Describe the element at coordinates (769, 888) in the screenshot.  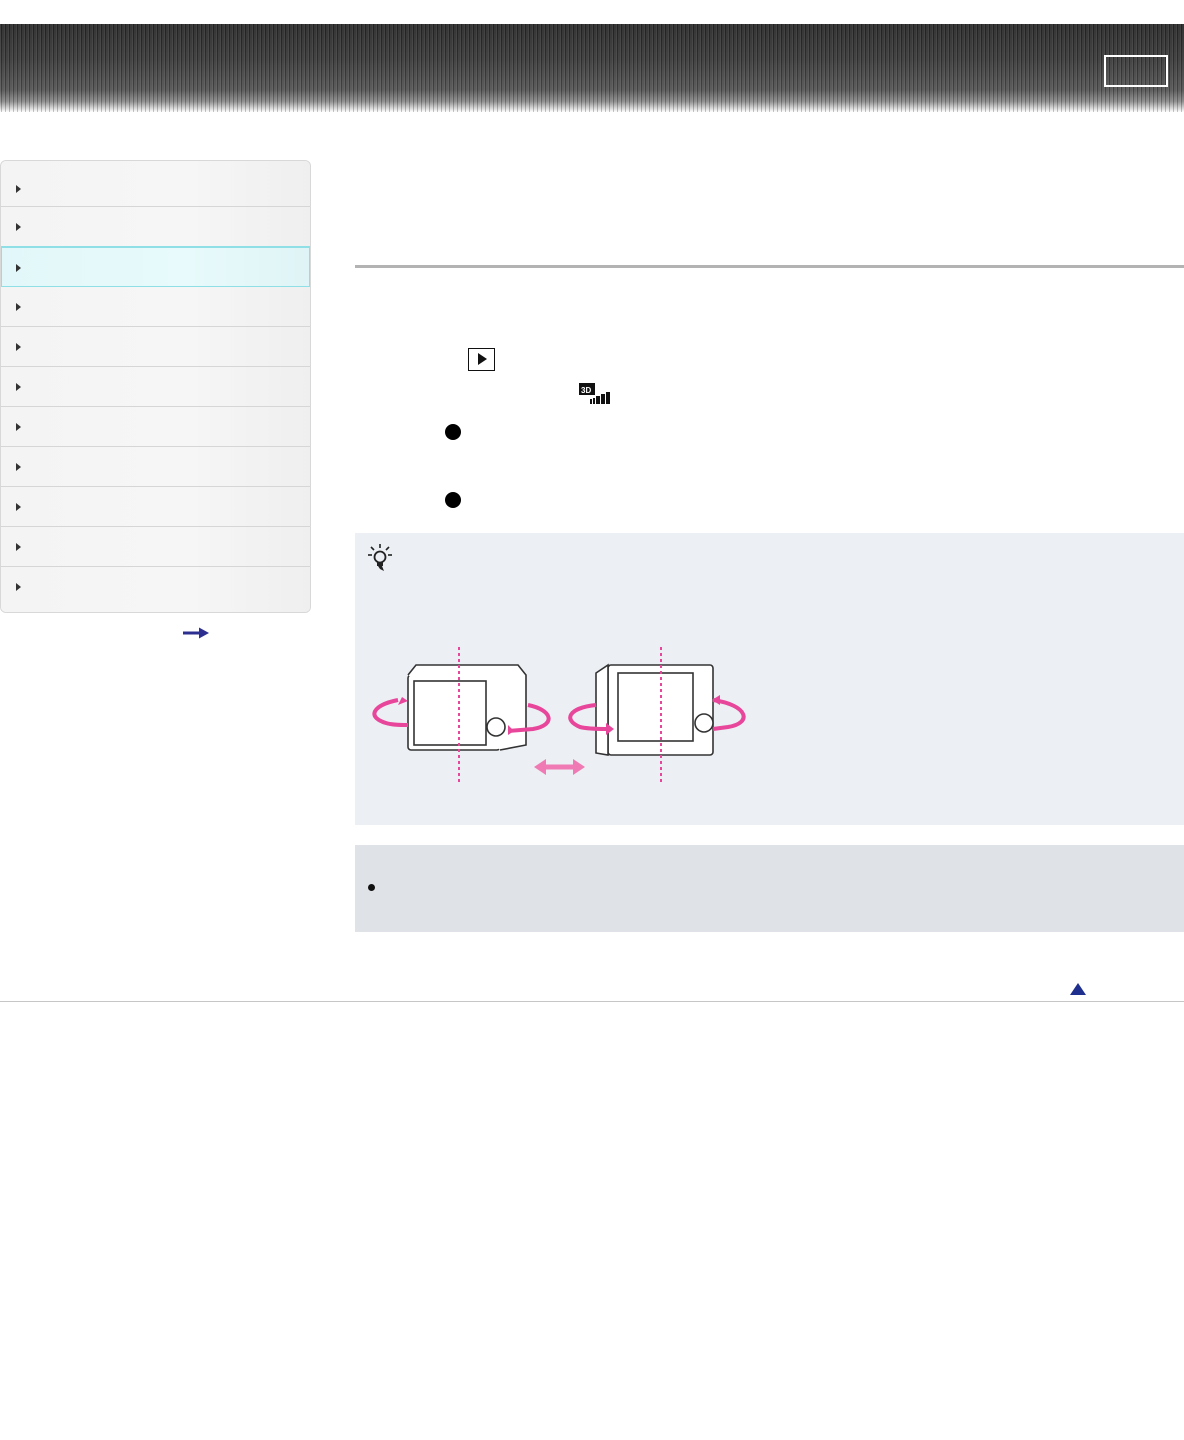
I see `note-box` at that location.